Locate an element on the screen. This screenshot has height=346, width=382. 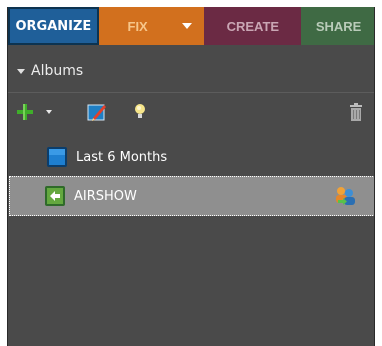
tab-organize: ORGANIZE is located at coordinates (53, 26).